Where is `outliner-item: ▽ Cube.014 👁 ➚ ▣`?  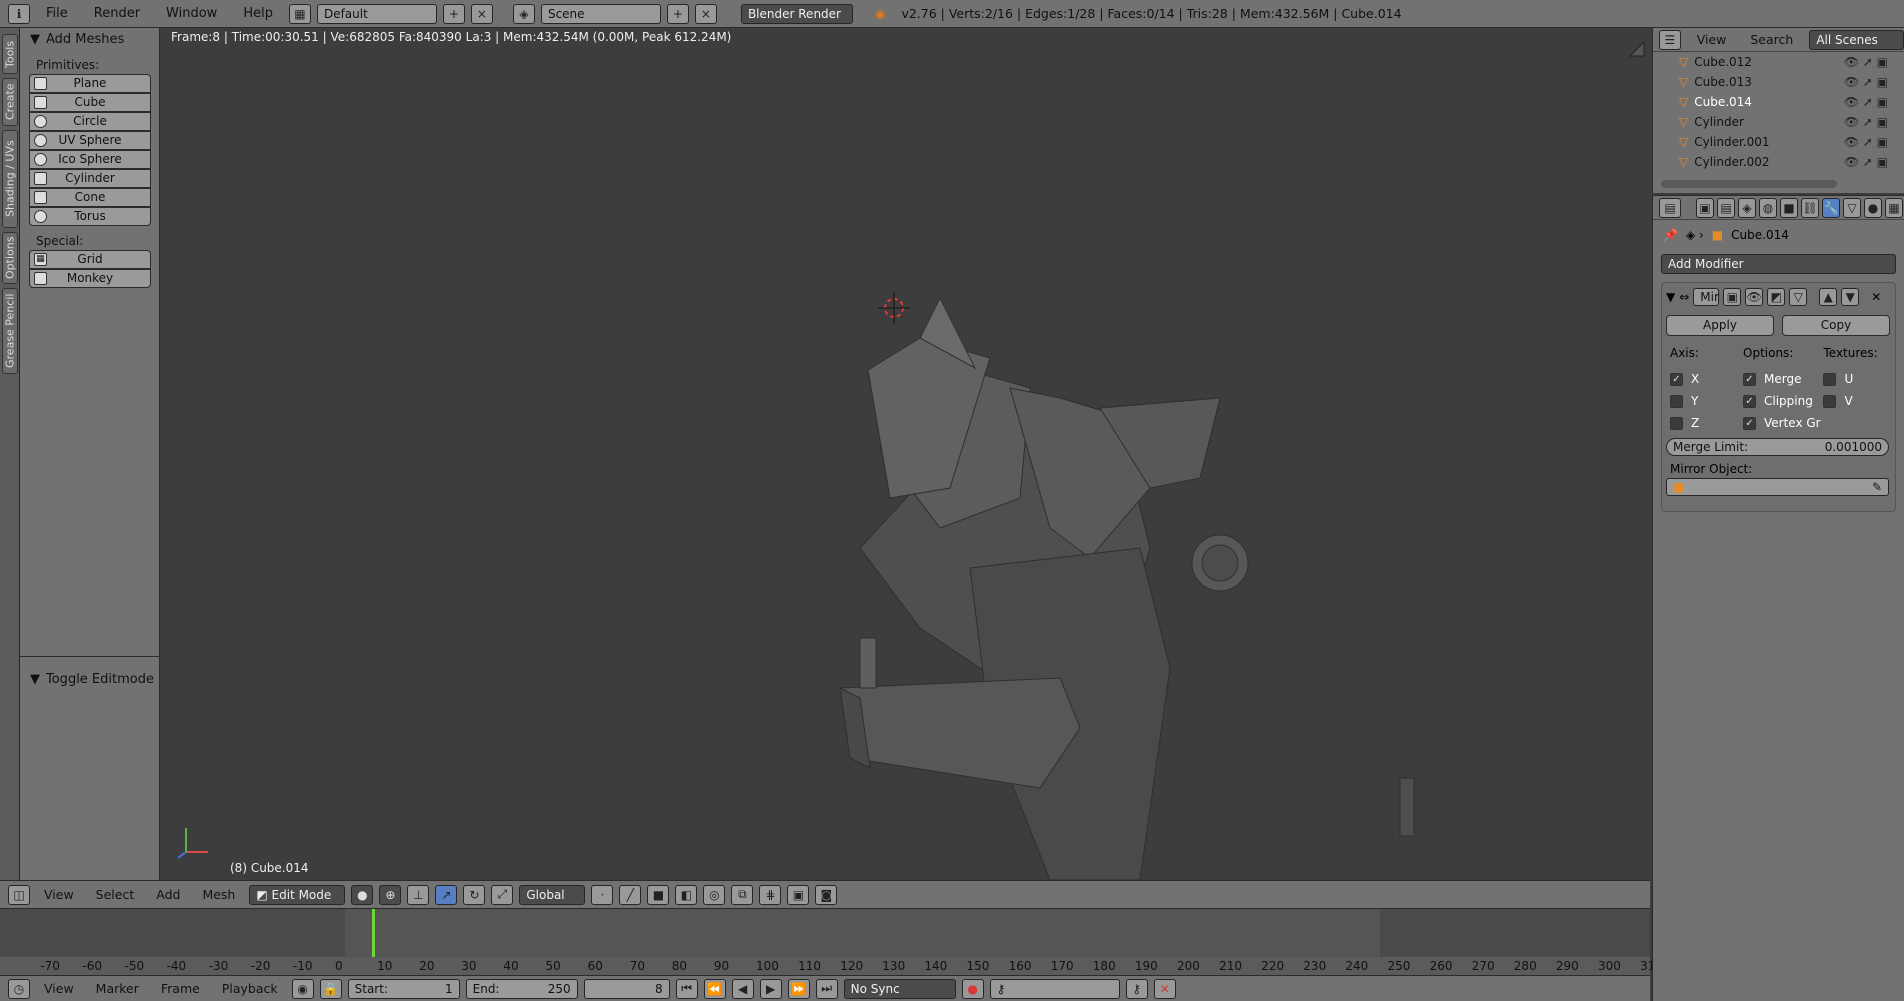
outliner-item: ▽ Cube.014 👁 ➚ ▣ is located at coordinates (1778, 102).